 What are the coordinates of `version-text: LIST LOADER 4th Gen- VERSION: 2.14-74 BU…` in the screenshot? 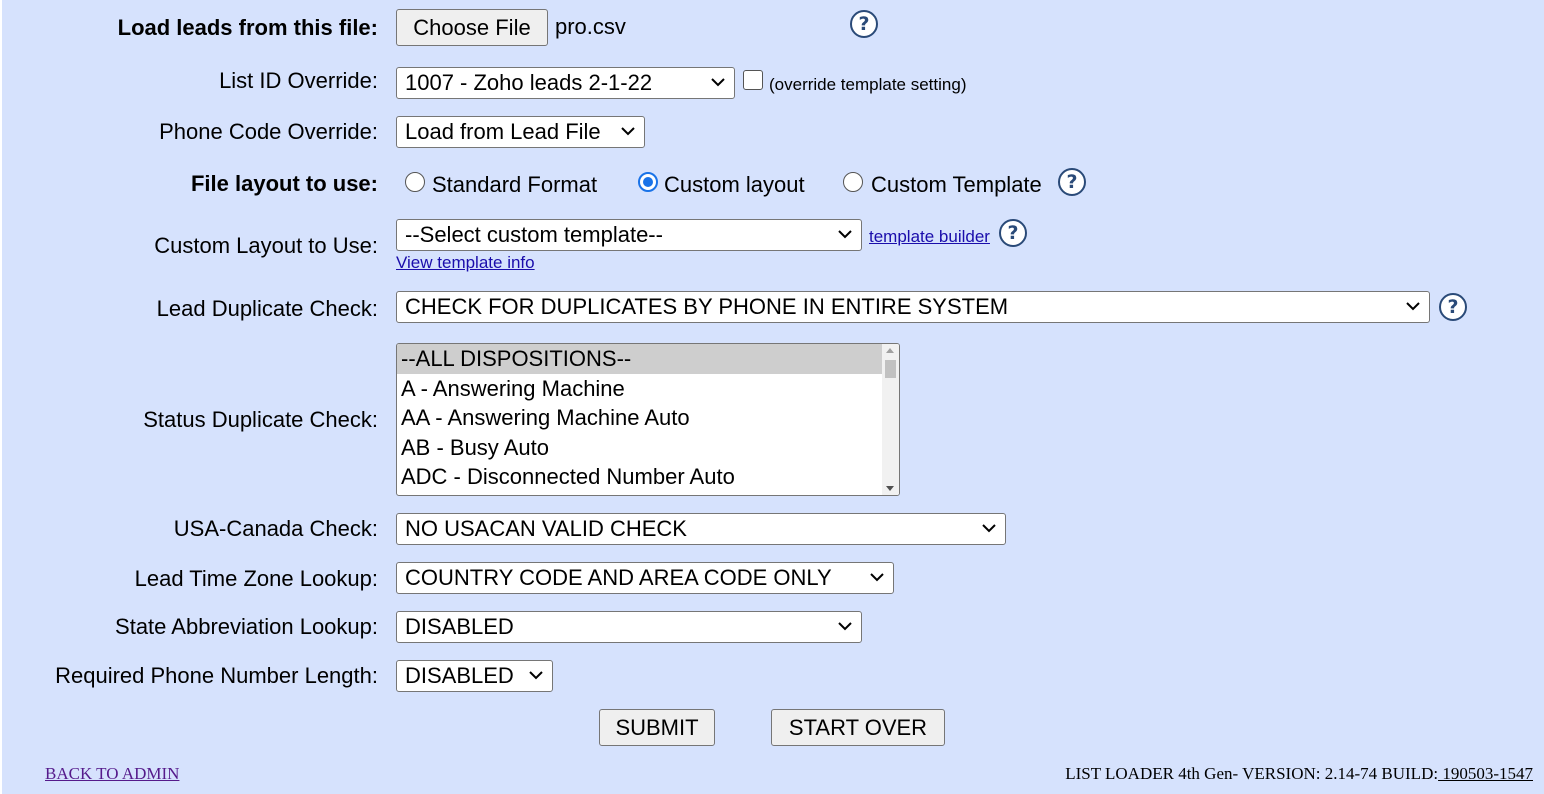 It's located at (1252, 773).